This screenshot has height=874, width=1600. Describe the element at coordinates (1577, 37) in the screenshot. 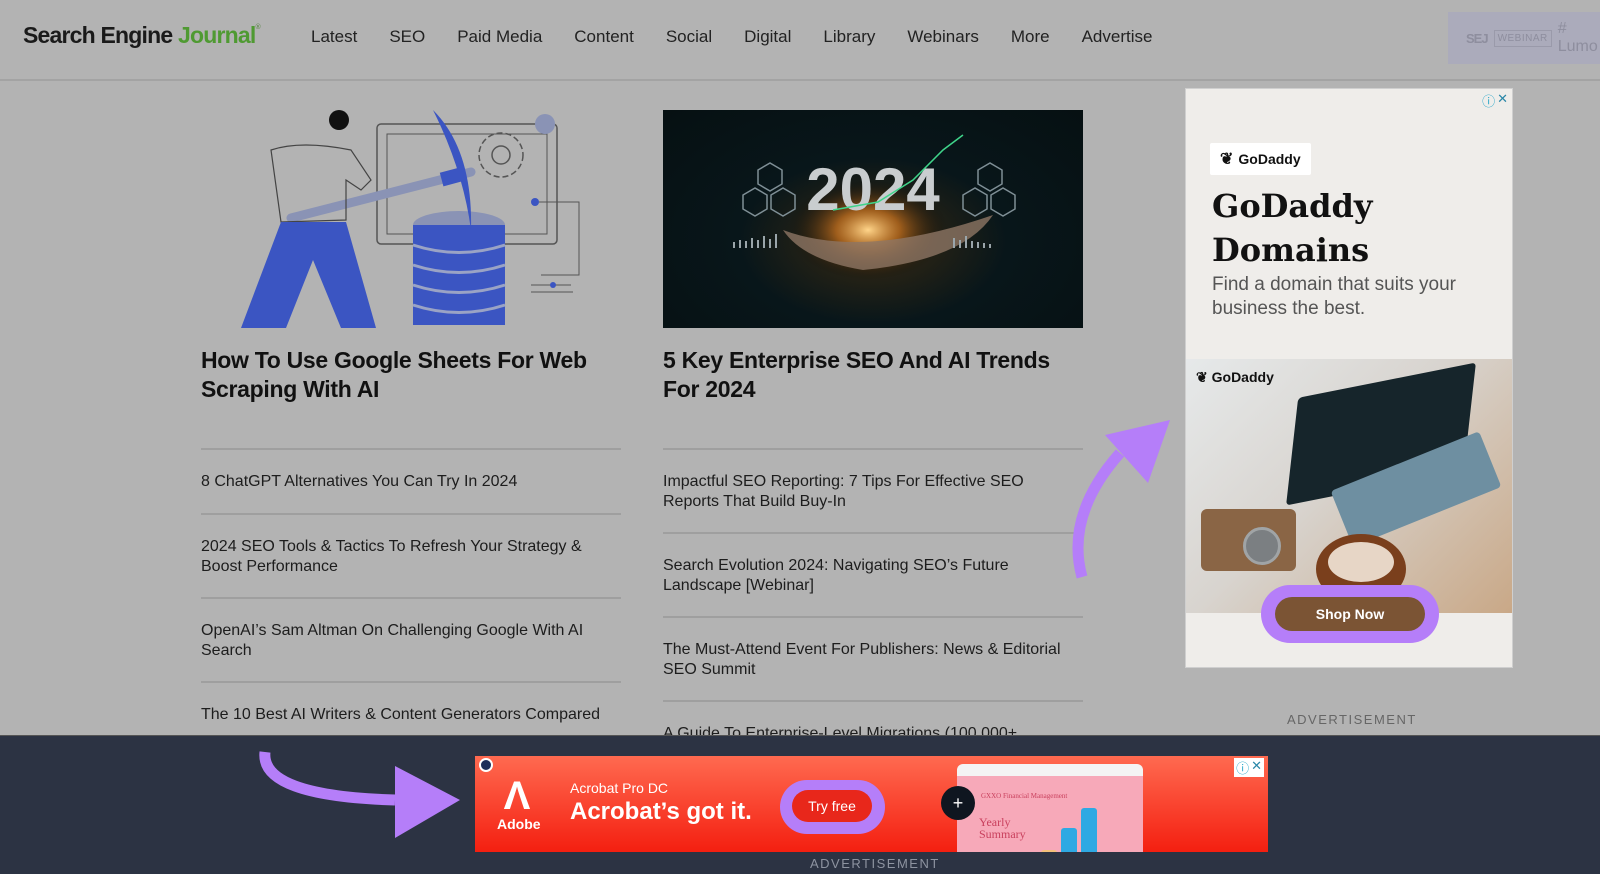

I see `webinar-partner: # Lumo` at that location.